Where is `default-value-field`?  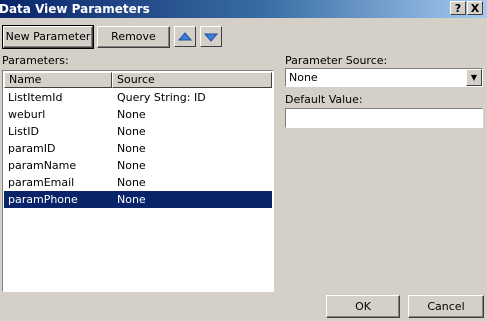
default-value-field is located at coordinates (384, 118).